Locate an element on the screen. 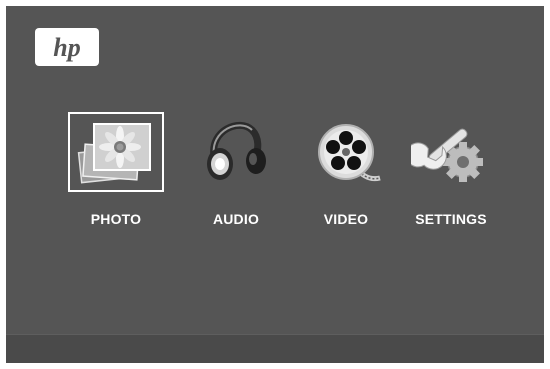 This screenshot has height=369, width=550. menu-label-settings: SETTINGS is located at coordinates (451, 219).